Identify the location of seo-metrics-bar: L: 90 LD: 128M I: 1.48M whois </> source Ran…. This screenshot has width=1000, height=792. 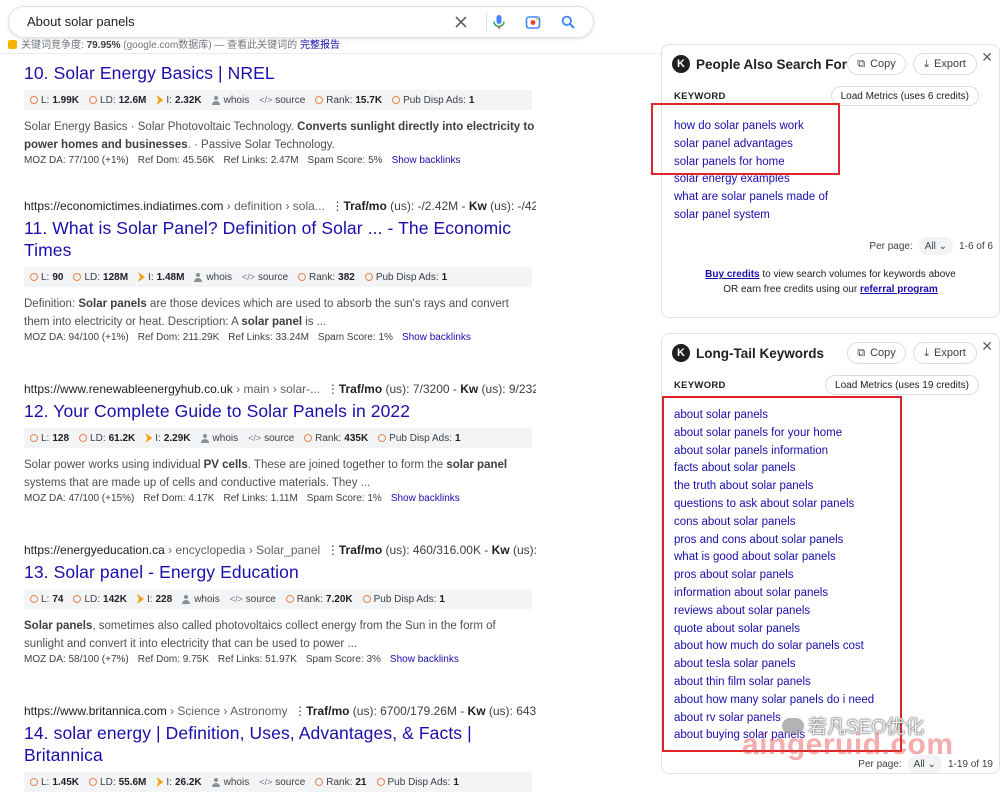
(278, 277).